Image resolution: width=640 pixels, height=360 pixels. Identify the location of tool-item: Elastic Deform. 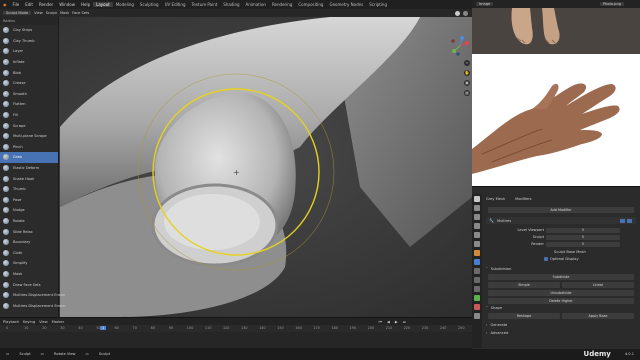
(29, 168).